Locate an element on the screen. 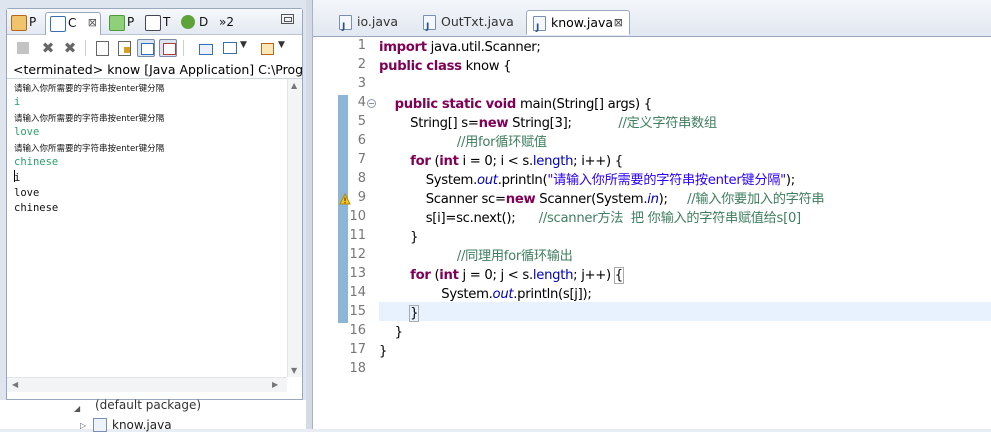 Image resolution: width=991 pixels, height=432 pixels. line-number: 15 is located at coordinates (357, 311).